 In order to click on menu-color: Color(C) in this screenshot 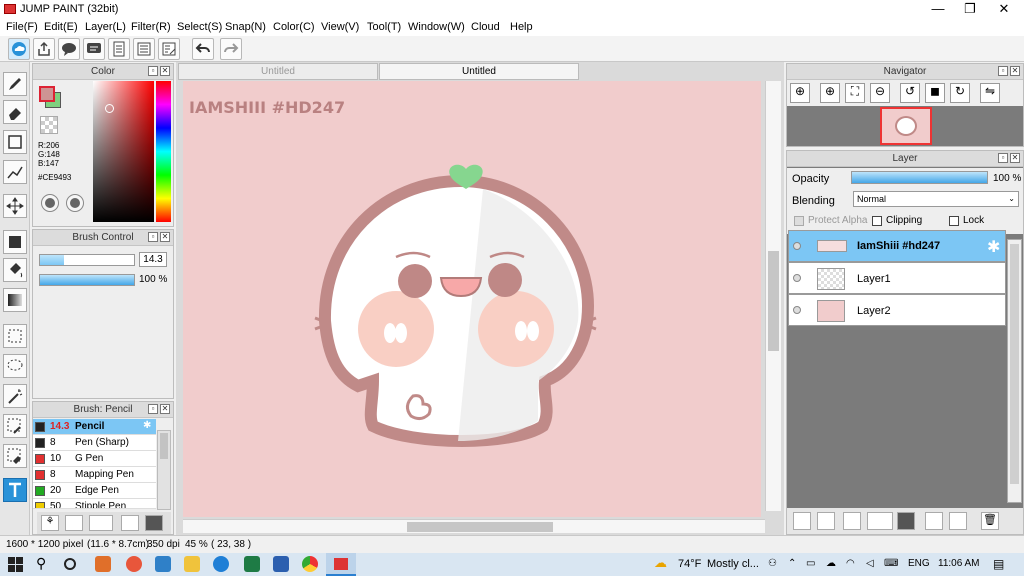, I will do `click(294, 27)`.